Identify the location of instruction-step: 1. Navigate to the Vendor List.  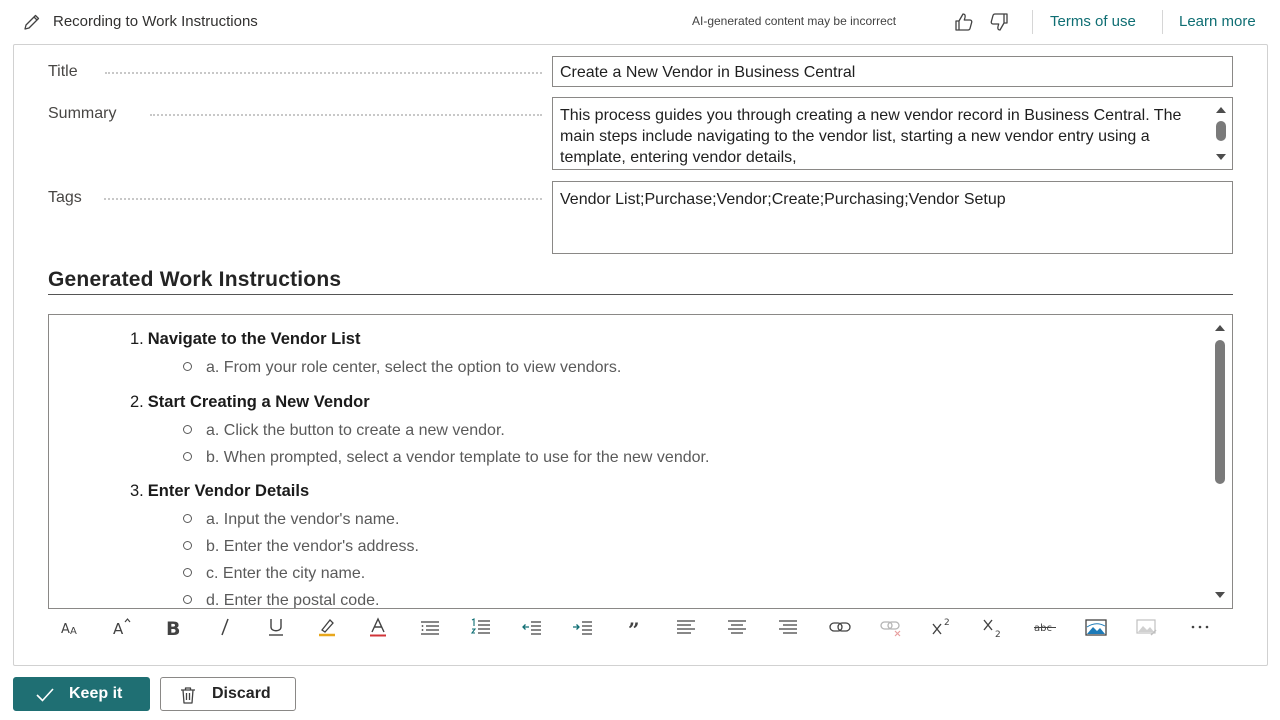
(245, 339).